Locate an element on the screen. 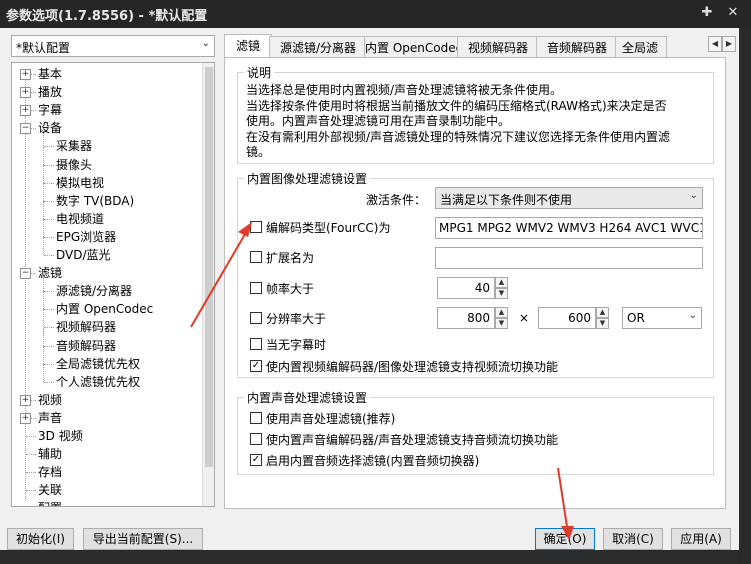 Image resolution: width=751 pixels, height=564 pixels. close-icon: ✕ is located at coordinates (733, 13).